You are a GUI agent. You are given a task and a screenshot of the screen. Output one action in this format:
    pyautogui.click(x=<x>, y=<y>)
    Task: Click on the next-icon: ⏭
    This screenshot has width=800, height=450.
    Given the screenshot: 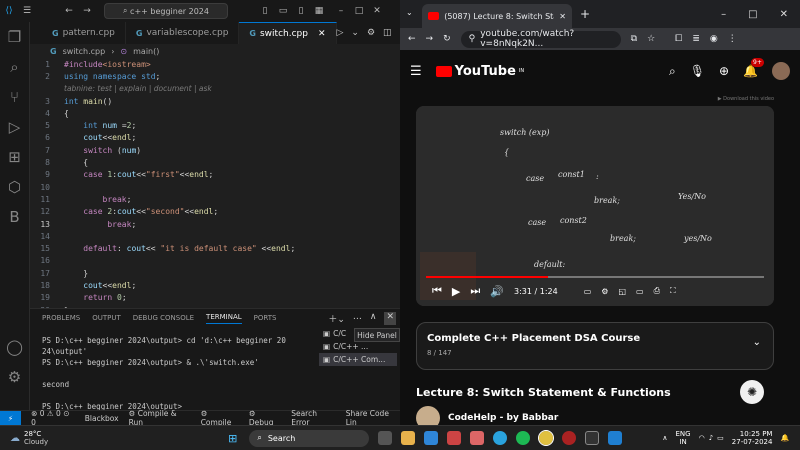 What is the action you would take?
    pyautogui.click(x=475, y=291)
    